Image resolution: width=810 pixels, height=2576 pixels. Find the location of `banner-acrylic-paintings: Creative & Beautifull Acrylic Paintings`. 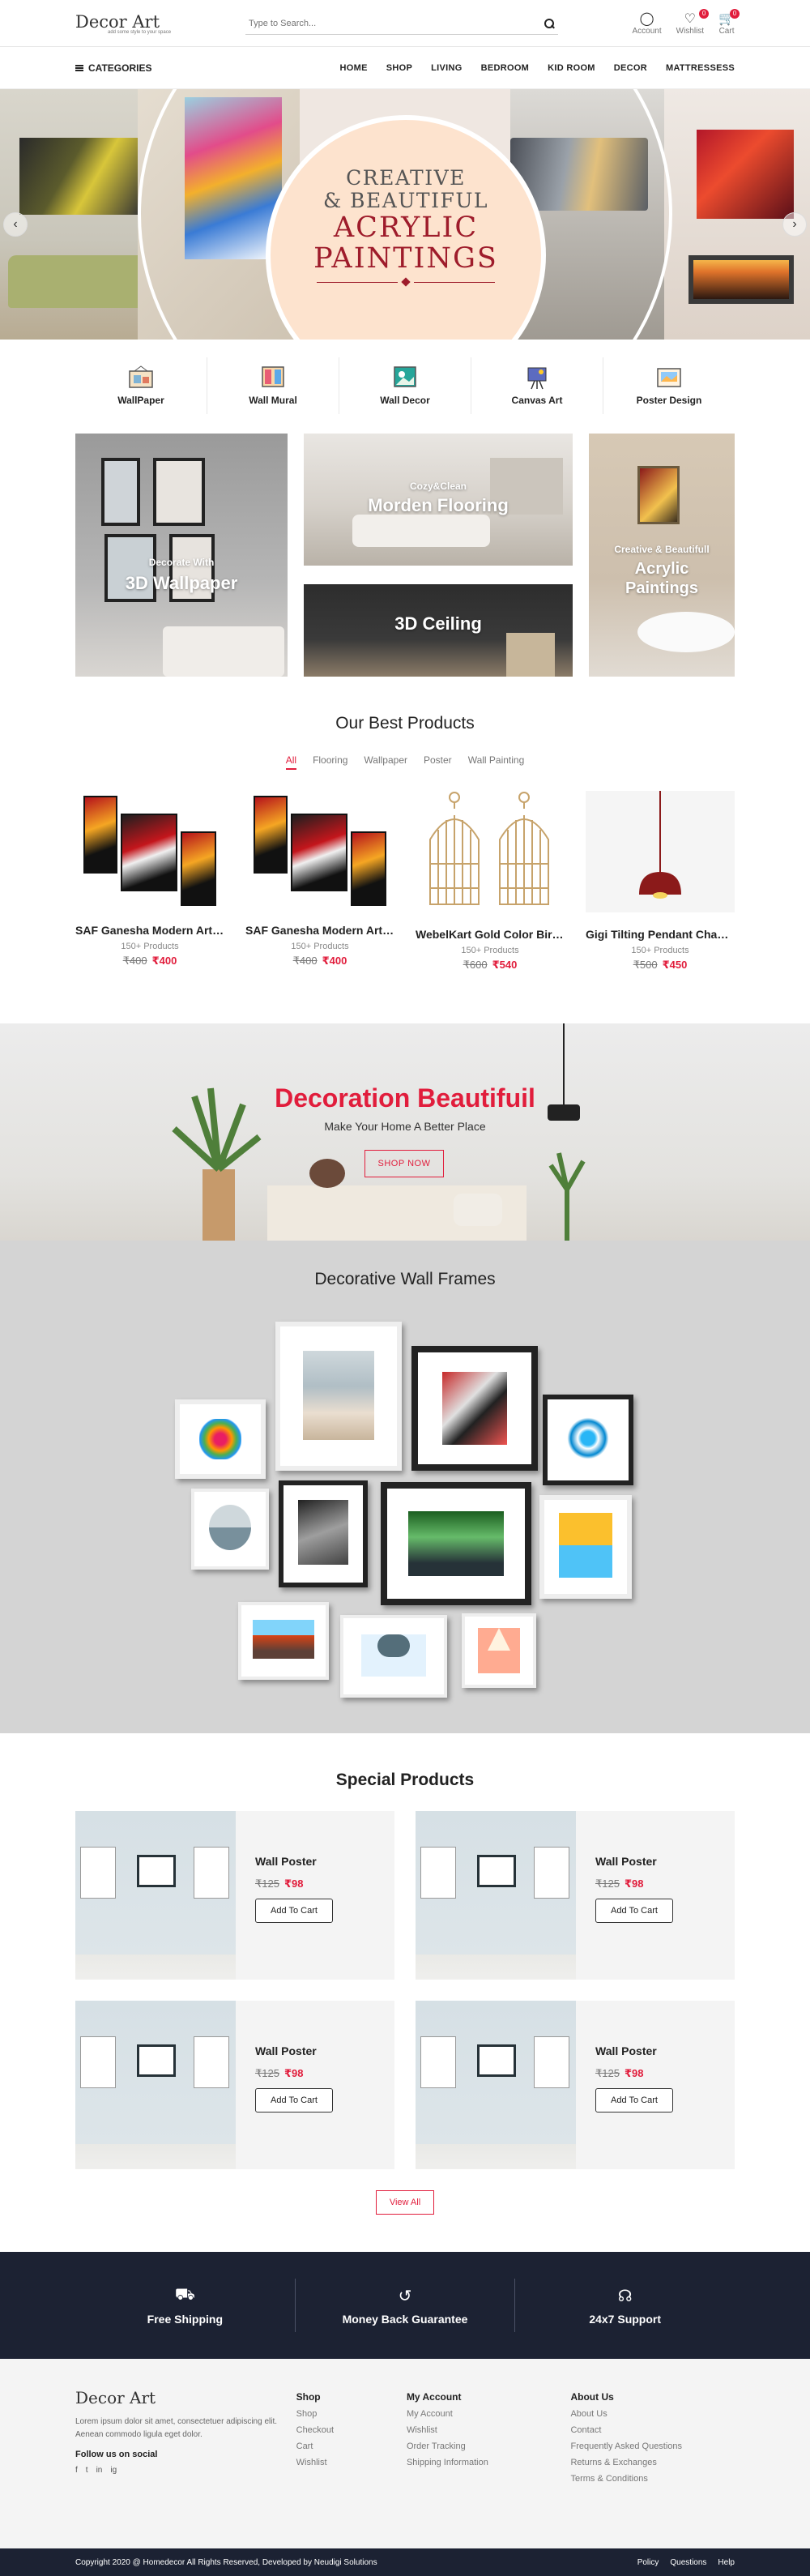

banner-acrylic-paintings: Creative & Beautifull Acrylic Paintings is located at coordinates (662, 555).